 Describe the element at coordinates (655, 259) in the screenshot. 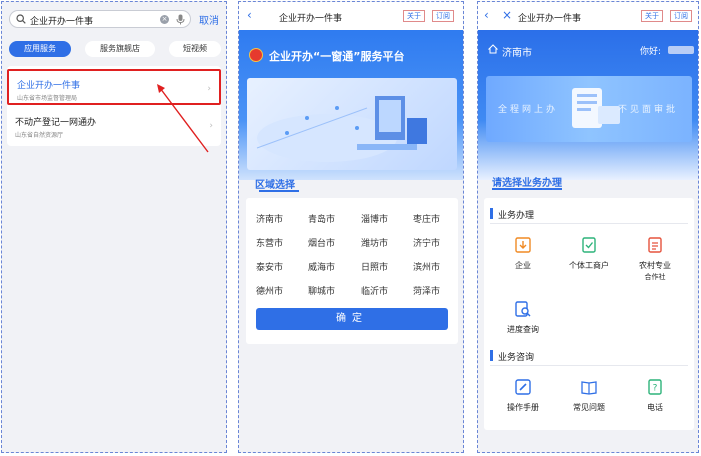

I see `service-cooperative: 农村专业 合作社` at that location.